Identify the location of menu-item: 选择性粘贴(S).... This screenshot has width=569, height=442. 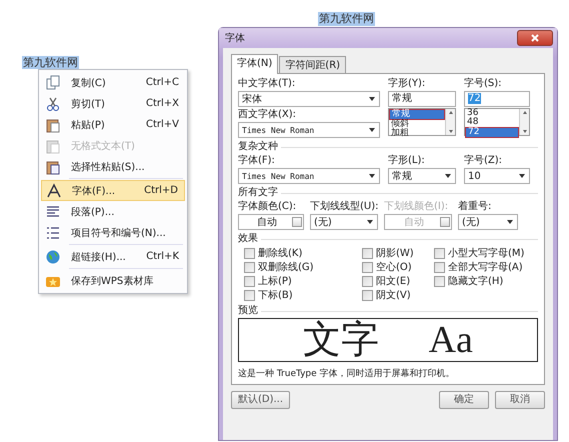
(113, 166).